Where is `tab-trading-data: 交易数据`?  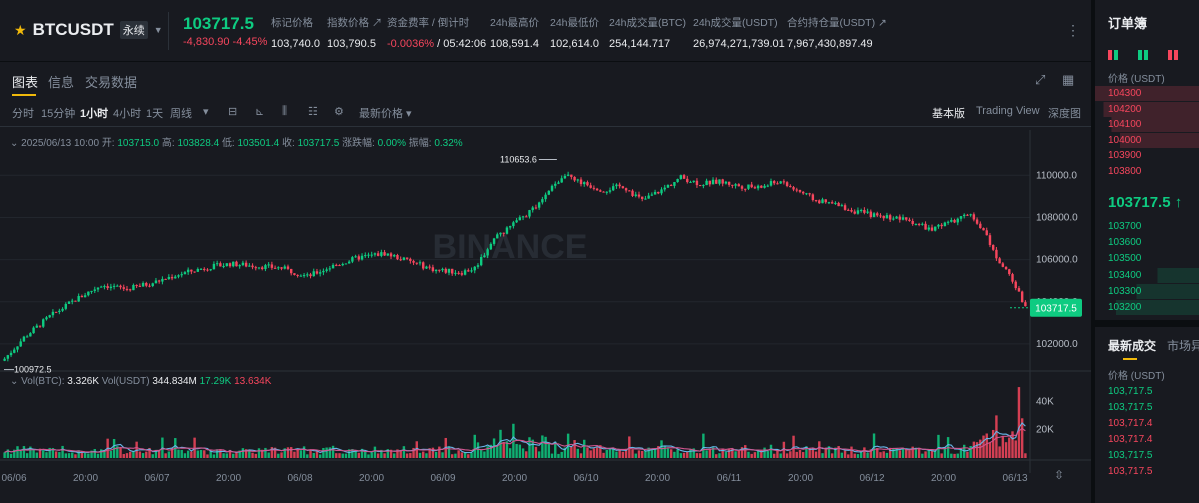
tab-trading-data: 交易数据 is located at coordinates (111, 81).